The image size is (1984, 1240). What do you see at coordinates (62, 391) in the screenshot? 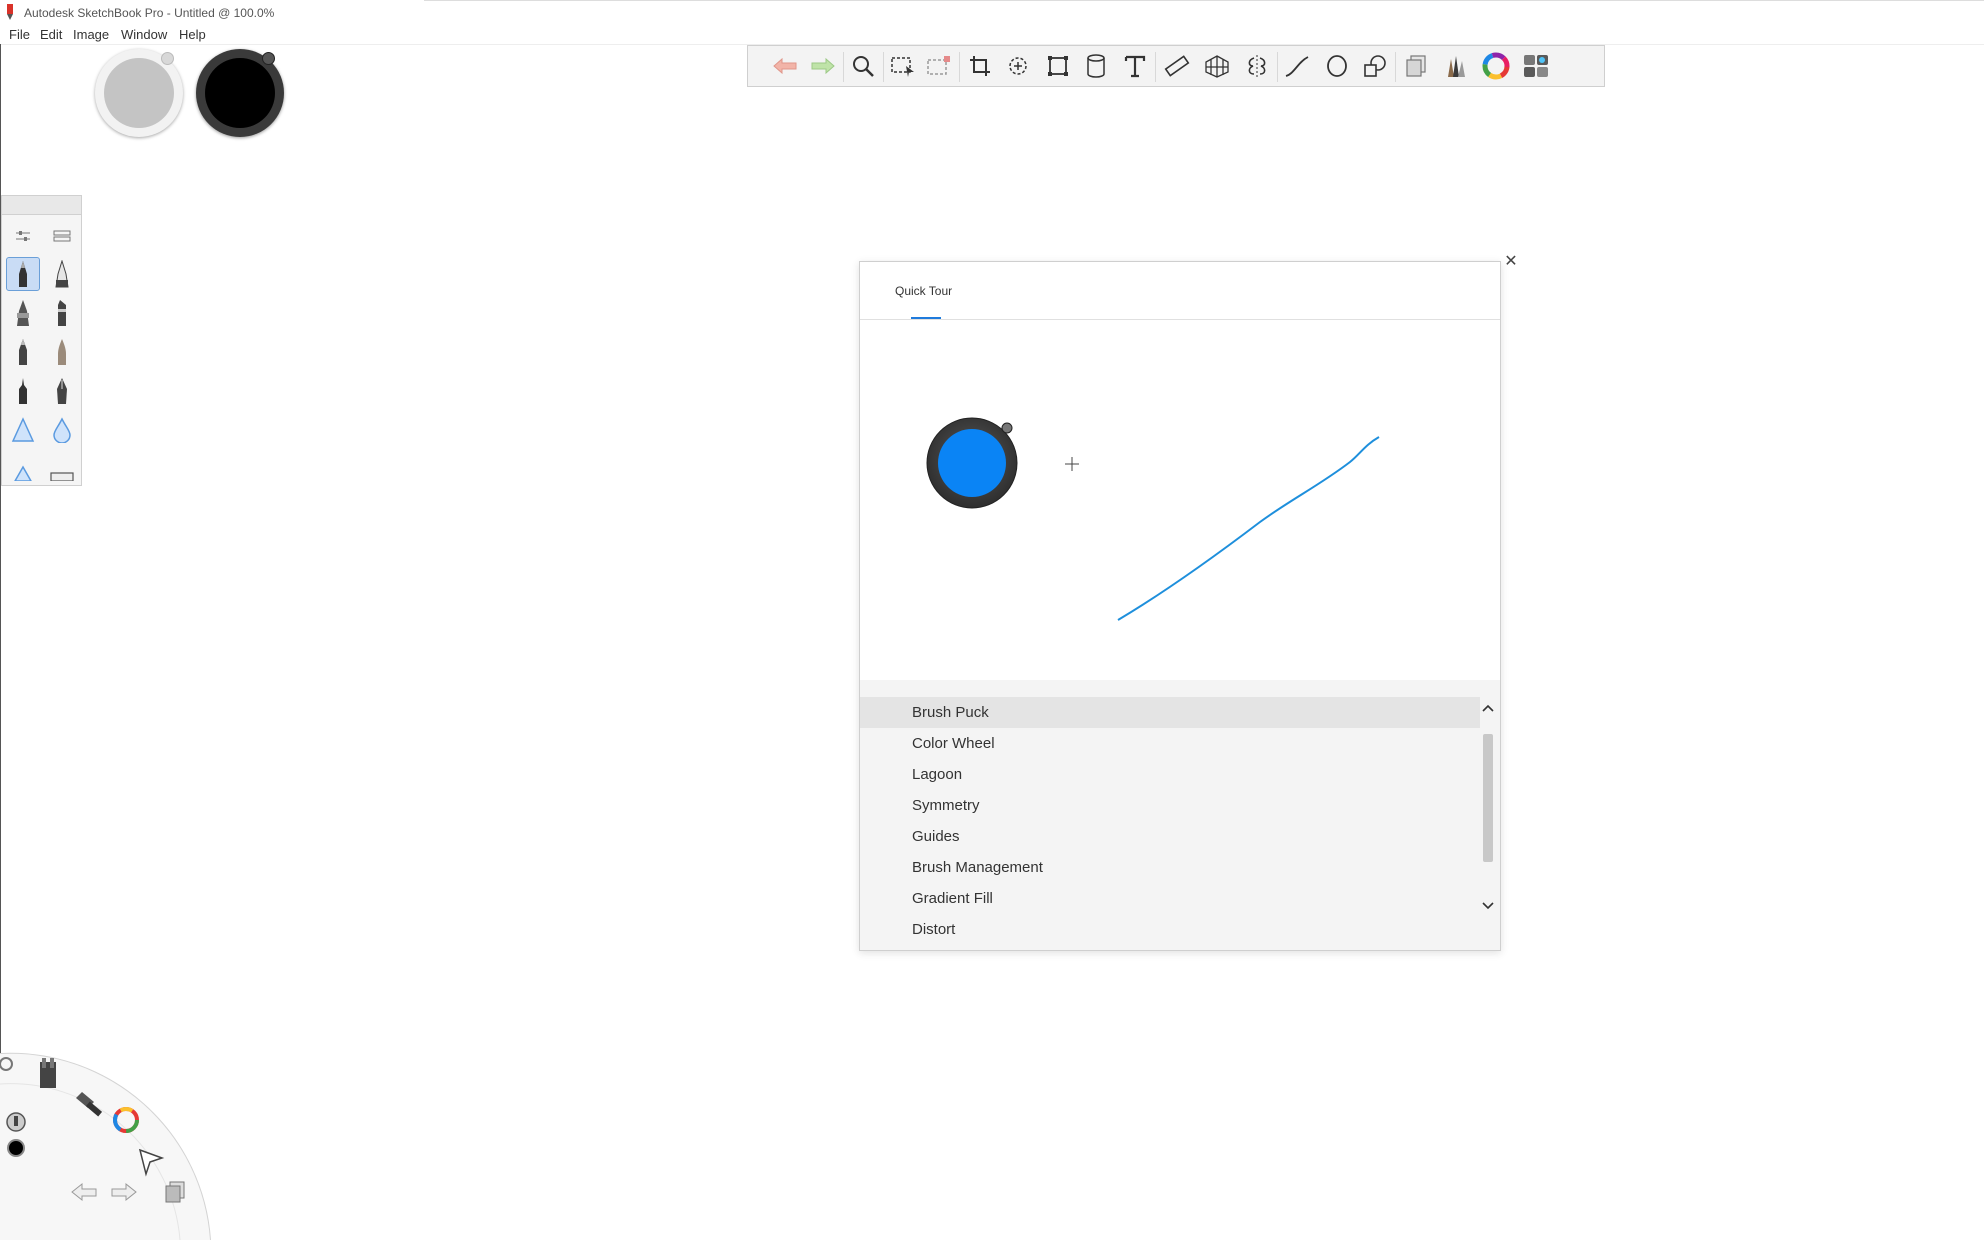
I see `fountain-pen-icon` at bounding box center [62, 391].